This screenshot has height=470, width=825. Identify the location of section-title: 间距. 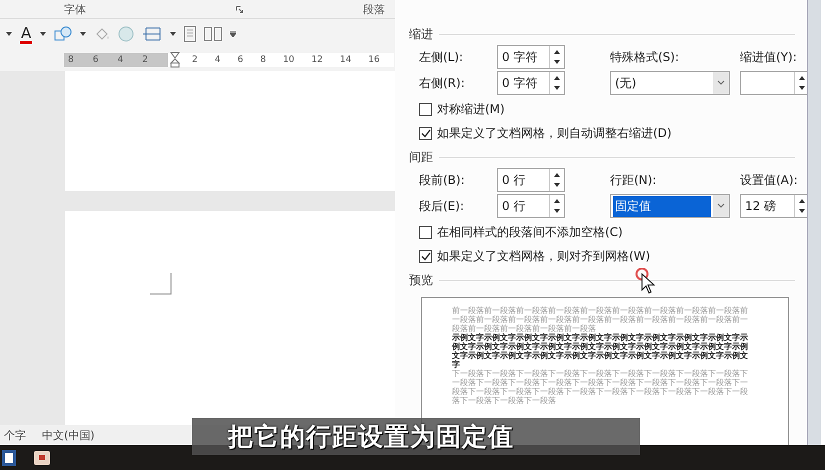
(421, 157).